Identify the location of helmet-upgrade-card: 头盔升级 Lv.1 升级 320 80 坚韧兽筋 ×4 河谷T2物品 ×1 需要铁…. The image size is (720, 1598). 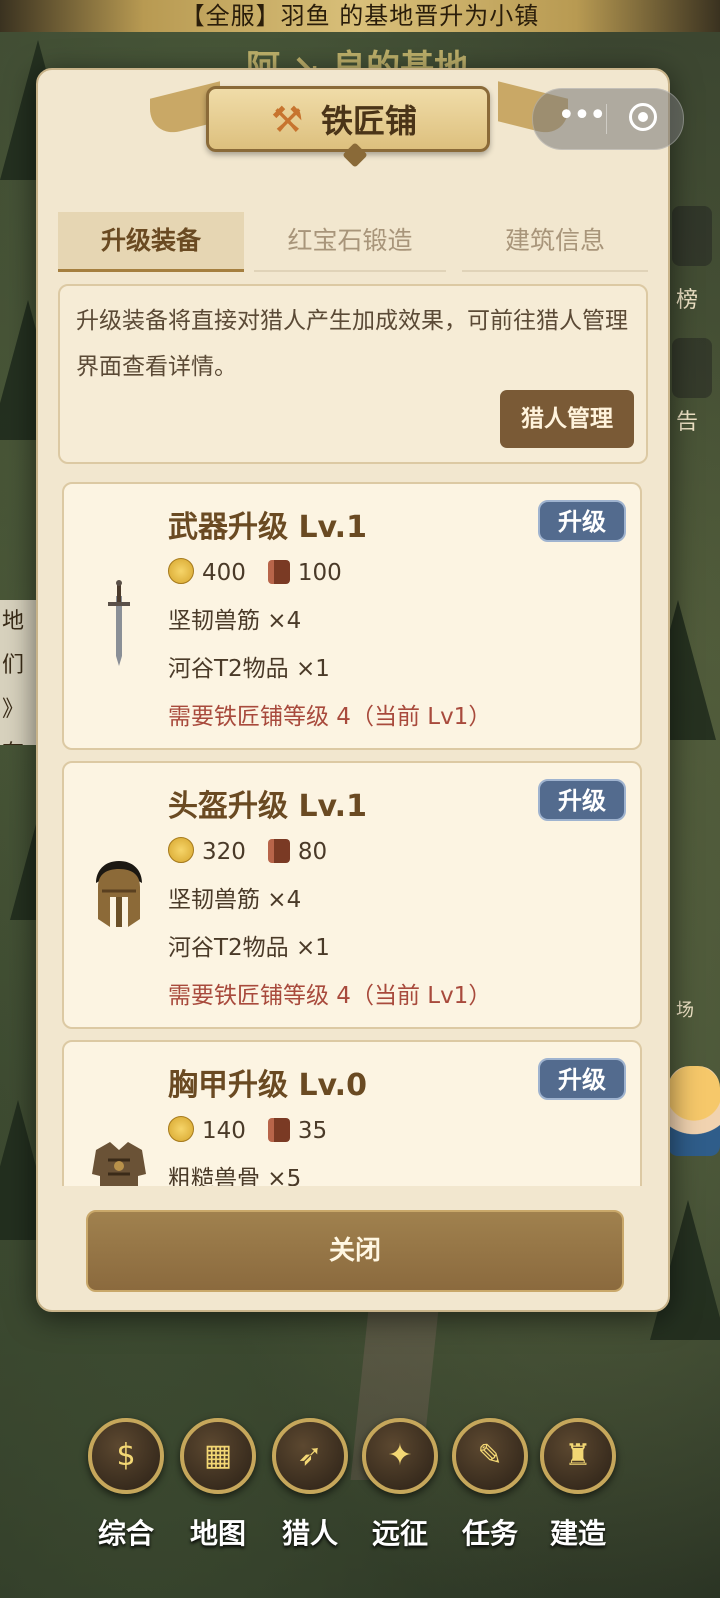
(352, 895).